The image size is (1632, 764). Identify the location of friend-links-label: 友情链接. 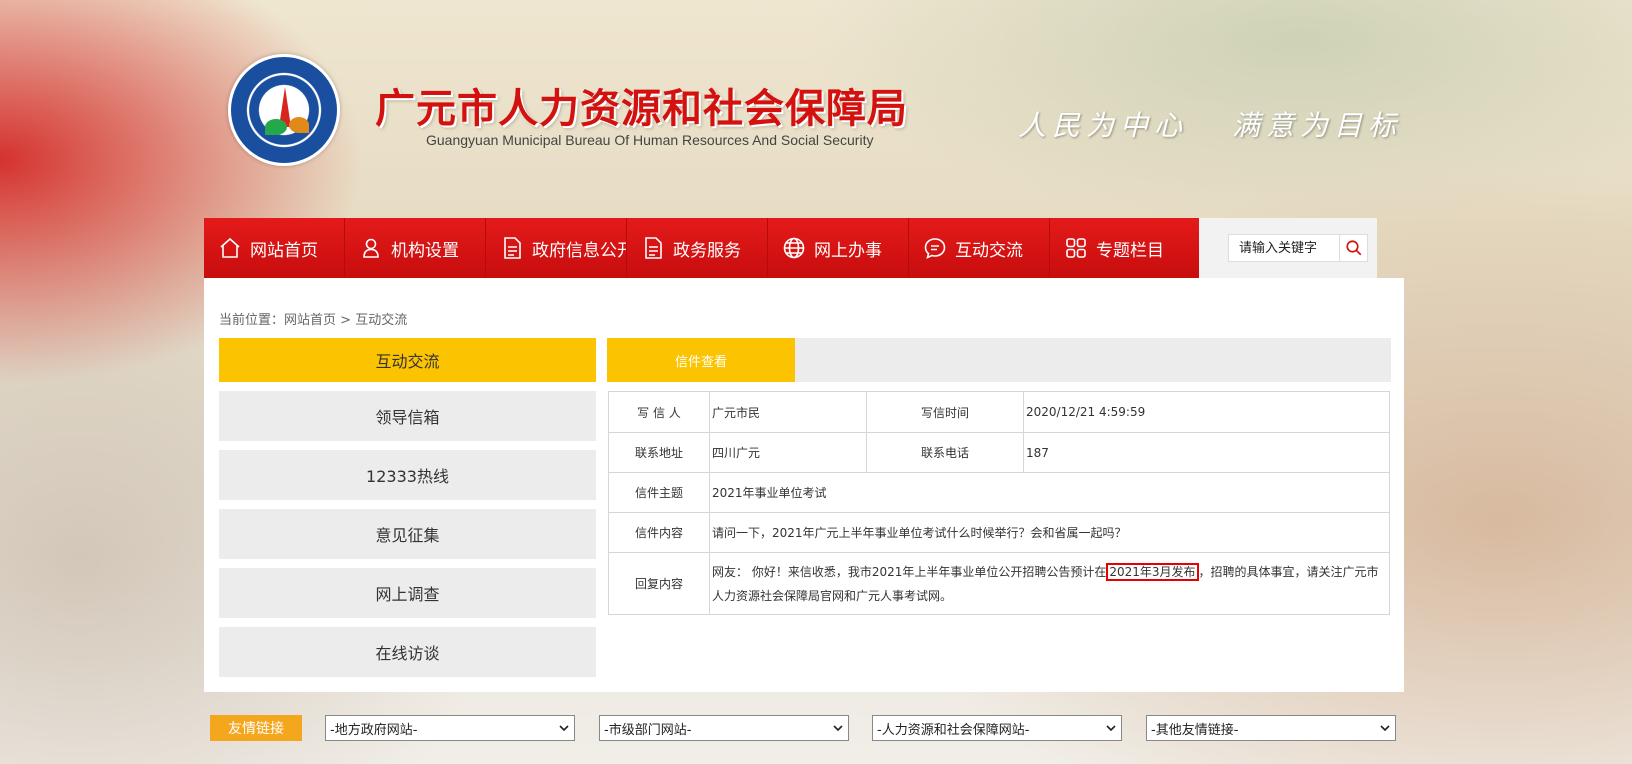
(256, 728).